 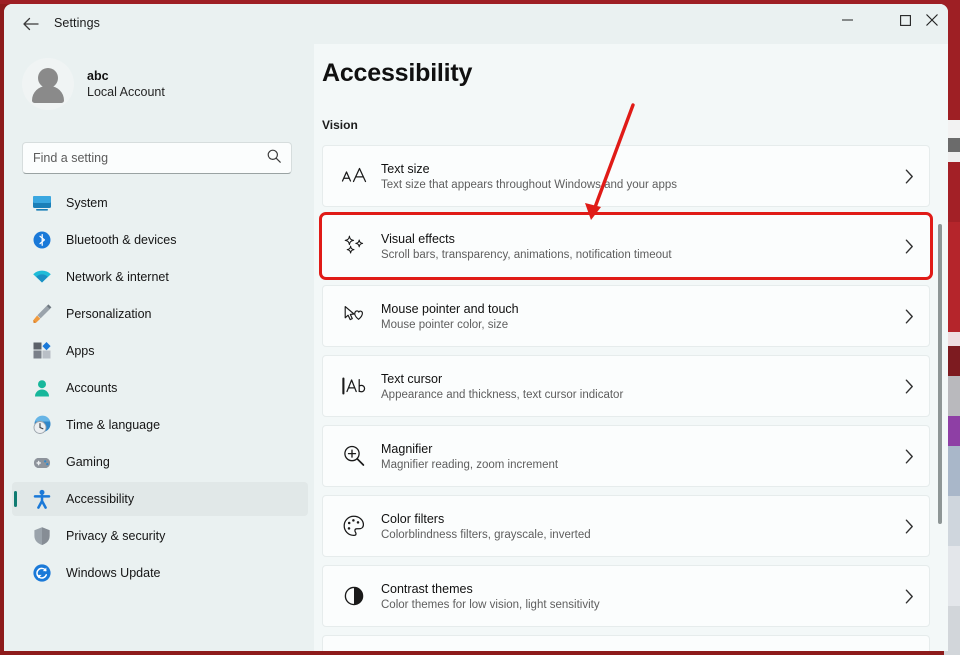 What do you see at coordinates (88, 462) in the screenshot?
I see `sidebar-item-label: Gaming` at bounding box center [88, 462].